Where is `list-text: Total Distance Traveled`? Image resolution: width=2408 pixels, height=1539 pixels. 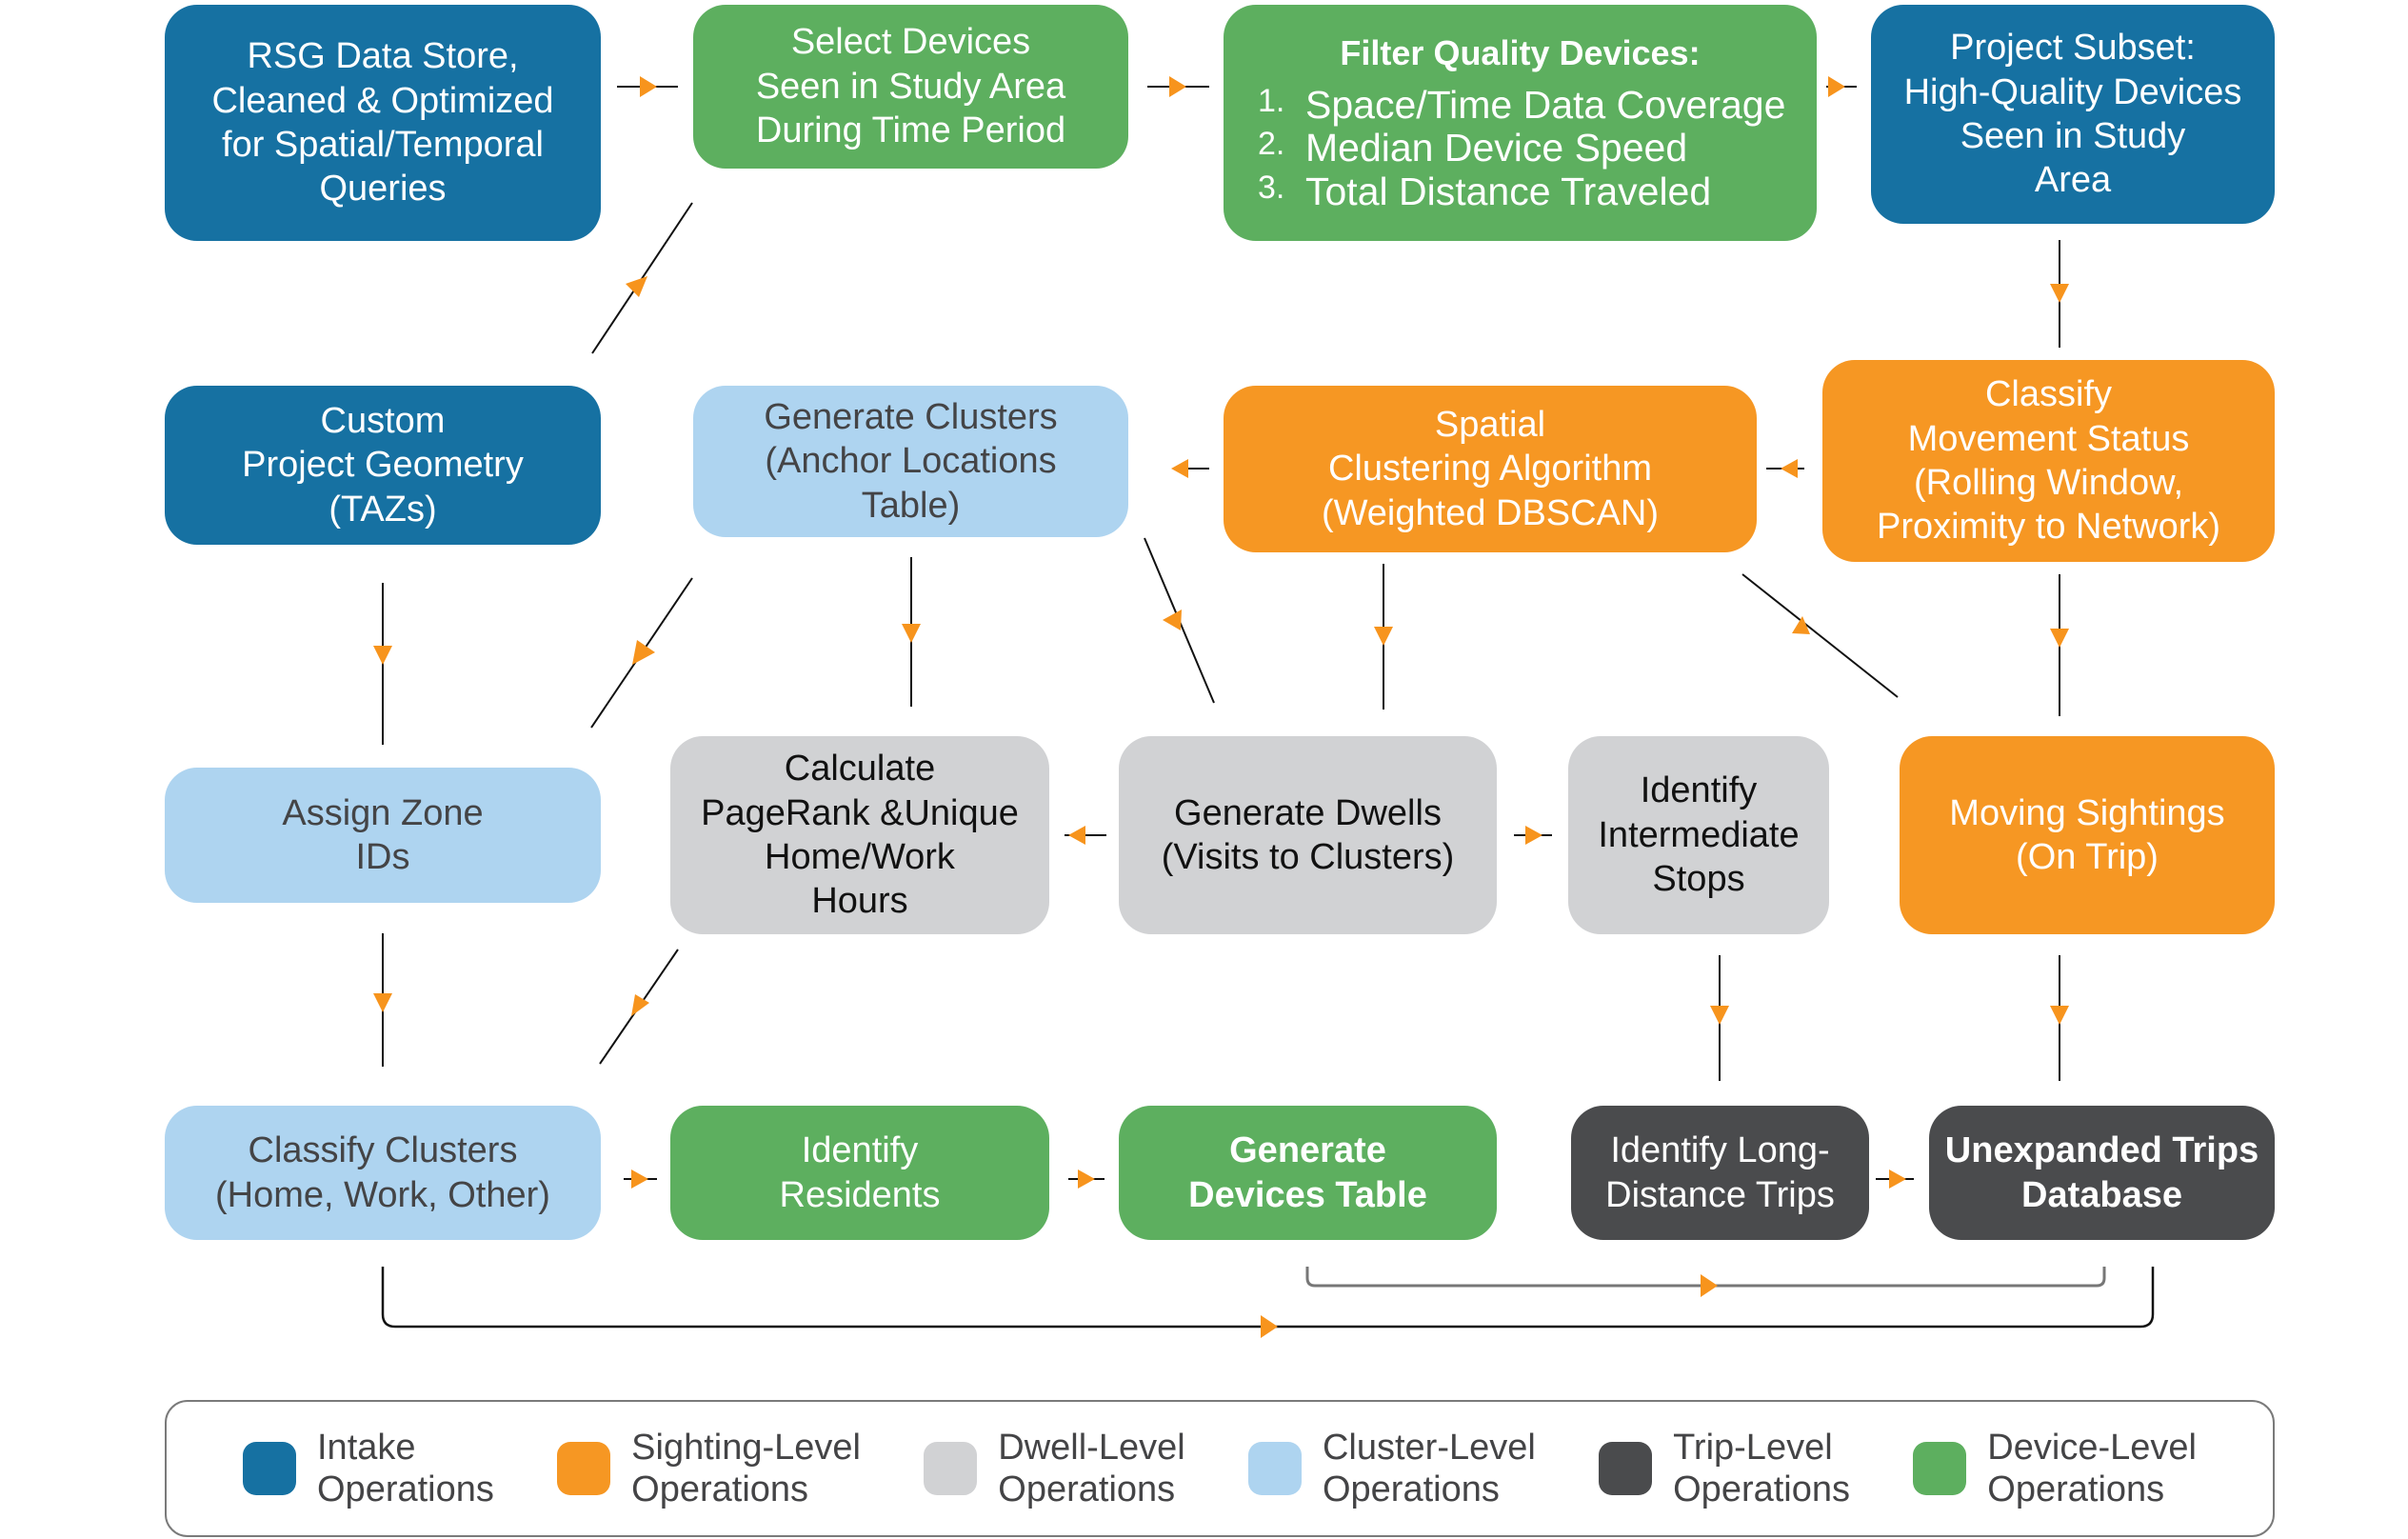 list-text: Total Distance Traveled is located at coordinates (1508, 191).